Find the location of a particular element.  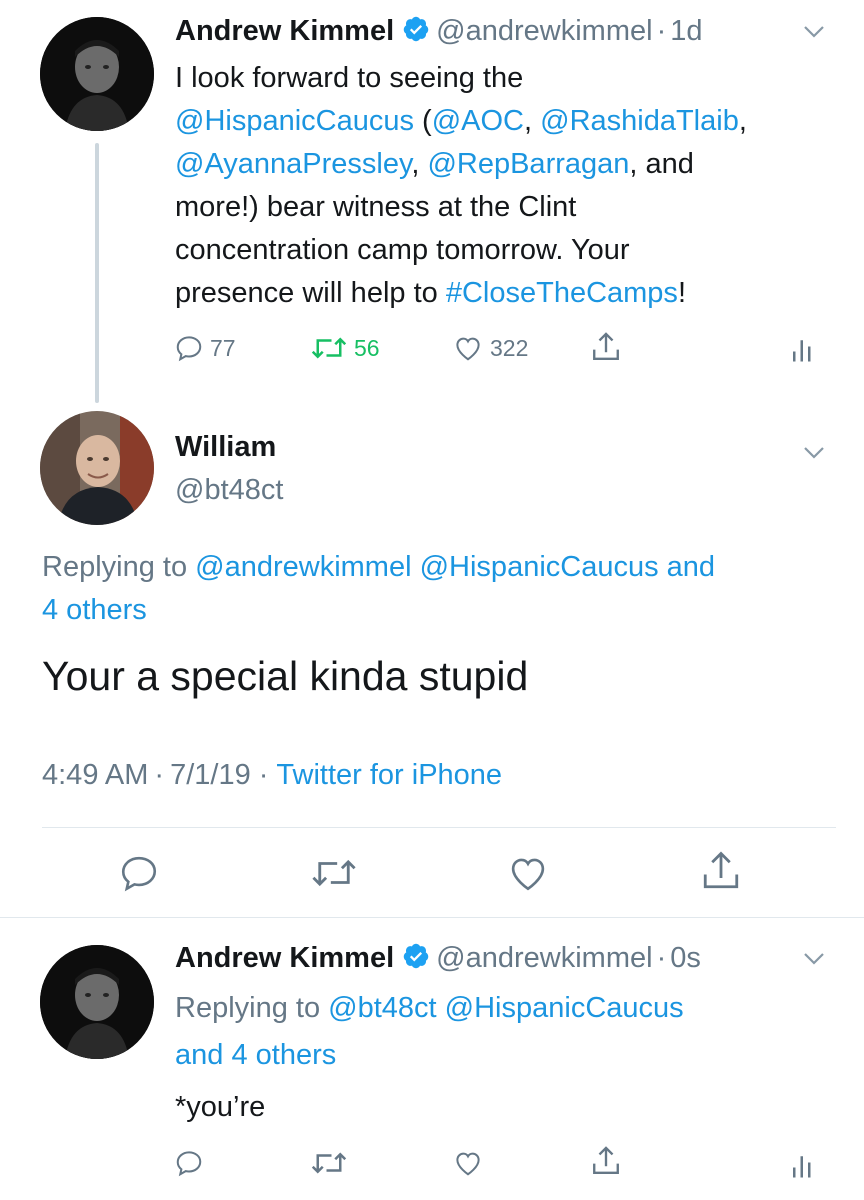

tweet2-source: Twitter for iPhone is located at coordinates (389, 775).